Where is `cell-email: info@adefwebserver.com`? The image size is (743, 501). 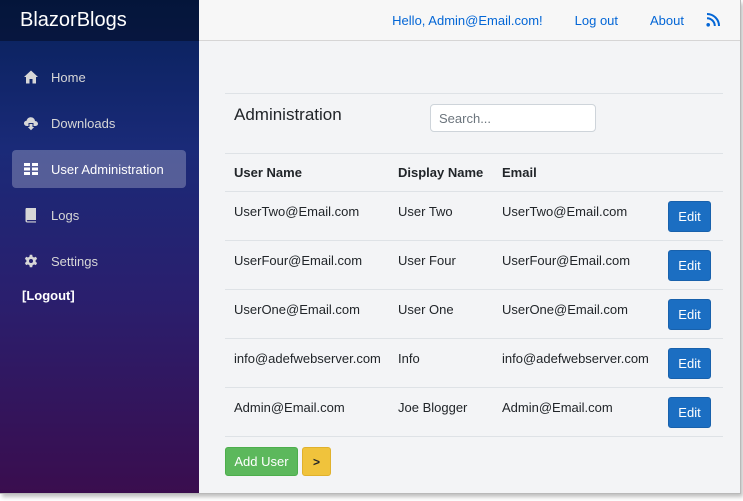 cell-email: info@adefwebserver.com is located at coordinates (575, 363).